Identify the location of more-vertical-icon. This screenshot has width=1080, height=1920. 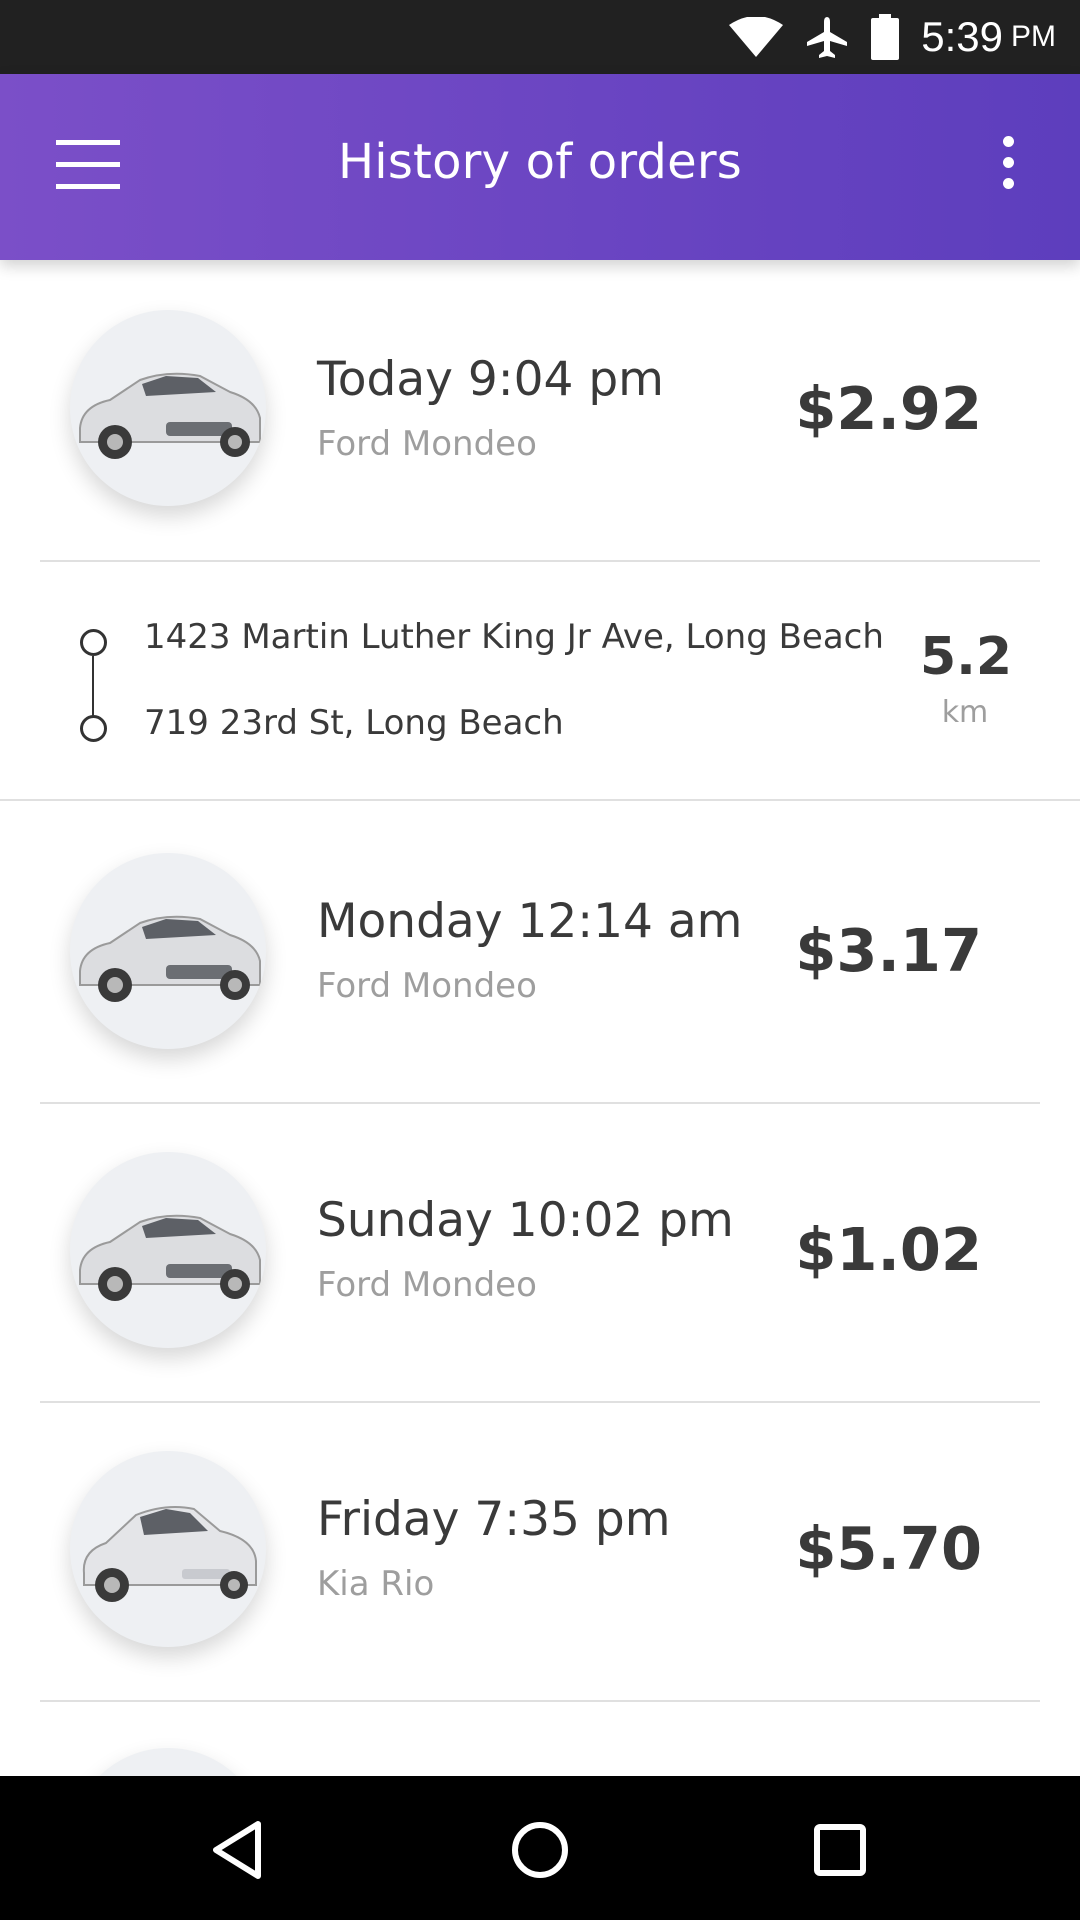
(1008, 168).